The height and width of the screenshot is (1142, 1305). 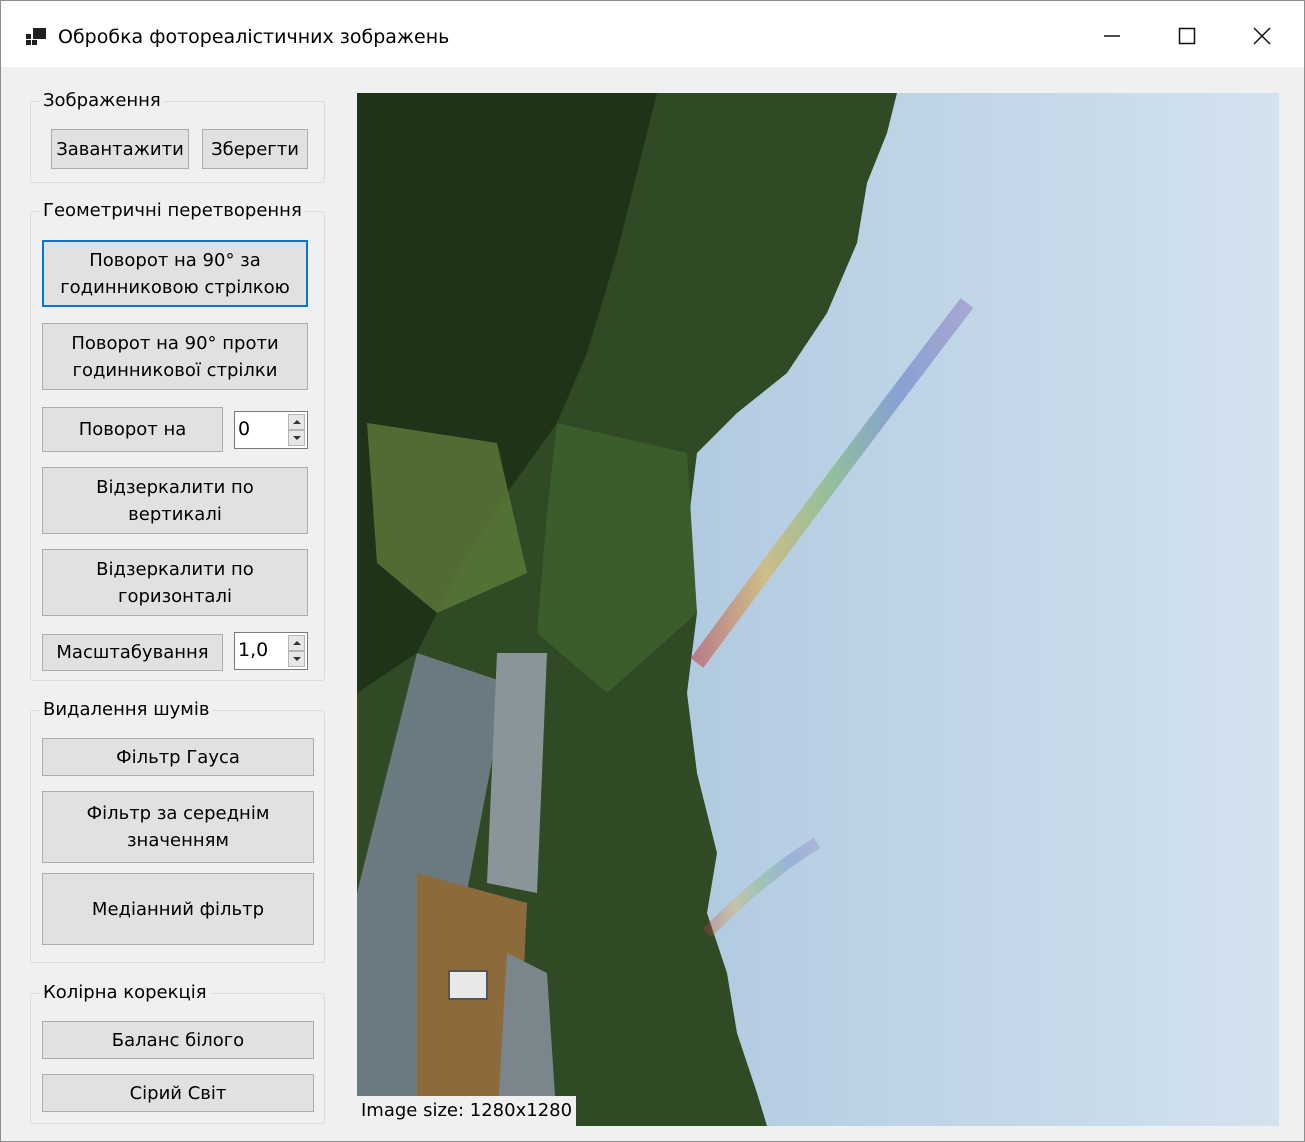 I want to click on white-balance-button: Баланс білого, so click(x=178, y=1040).